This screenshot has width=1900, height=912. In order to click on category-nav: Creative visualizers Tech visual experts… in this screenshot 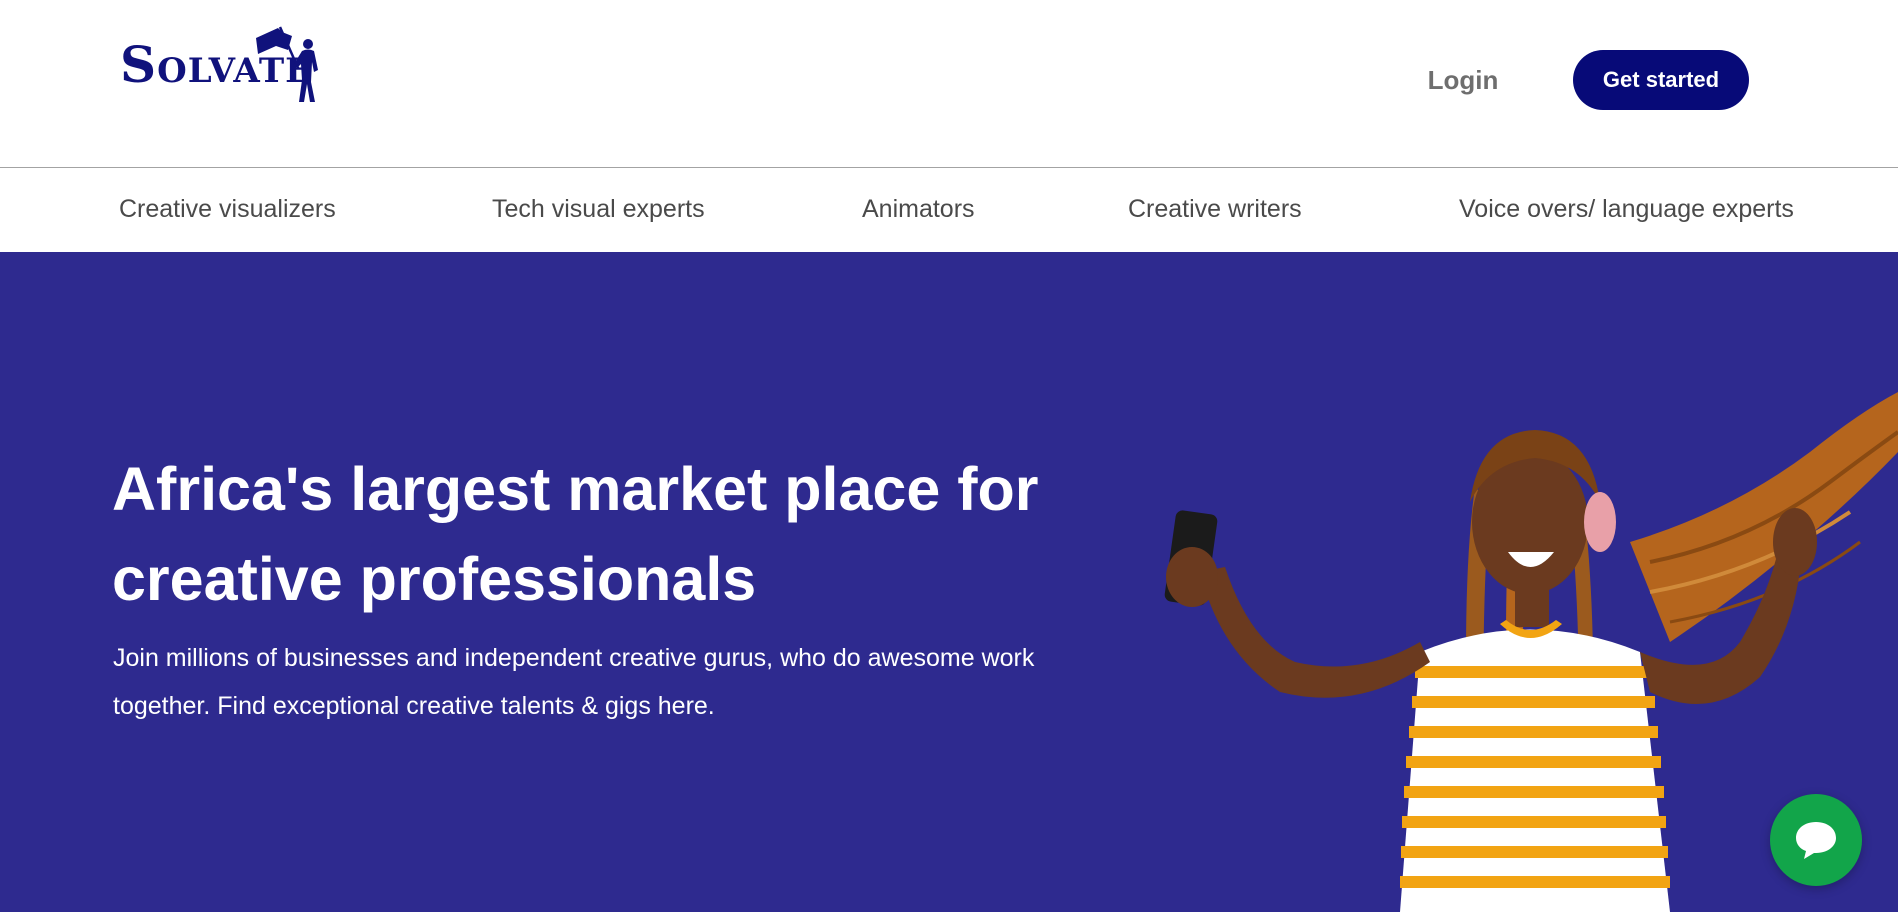, I will do `click(949, 210)`.